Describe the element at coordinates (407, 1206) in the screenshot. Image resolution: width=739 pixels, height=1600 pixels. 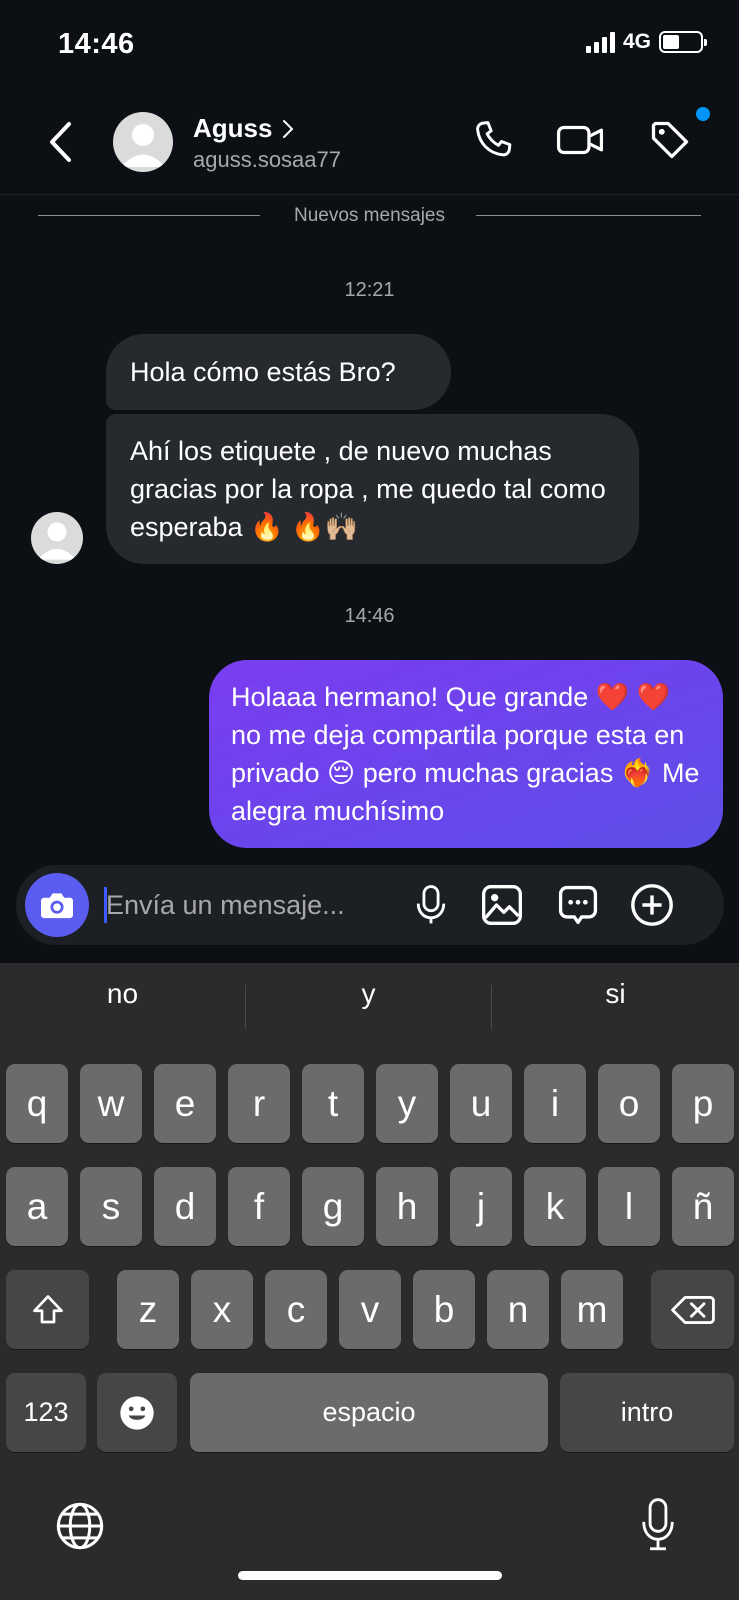
I see `key-h: h` at that location.